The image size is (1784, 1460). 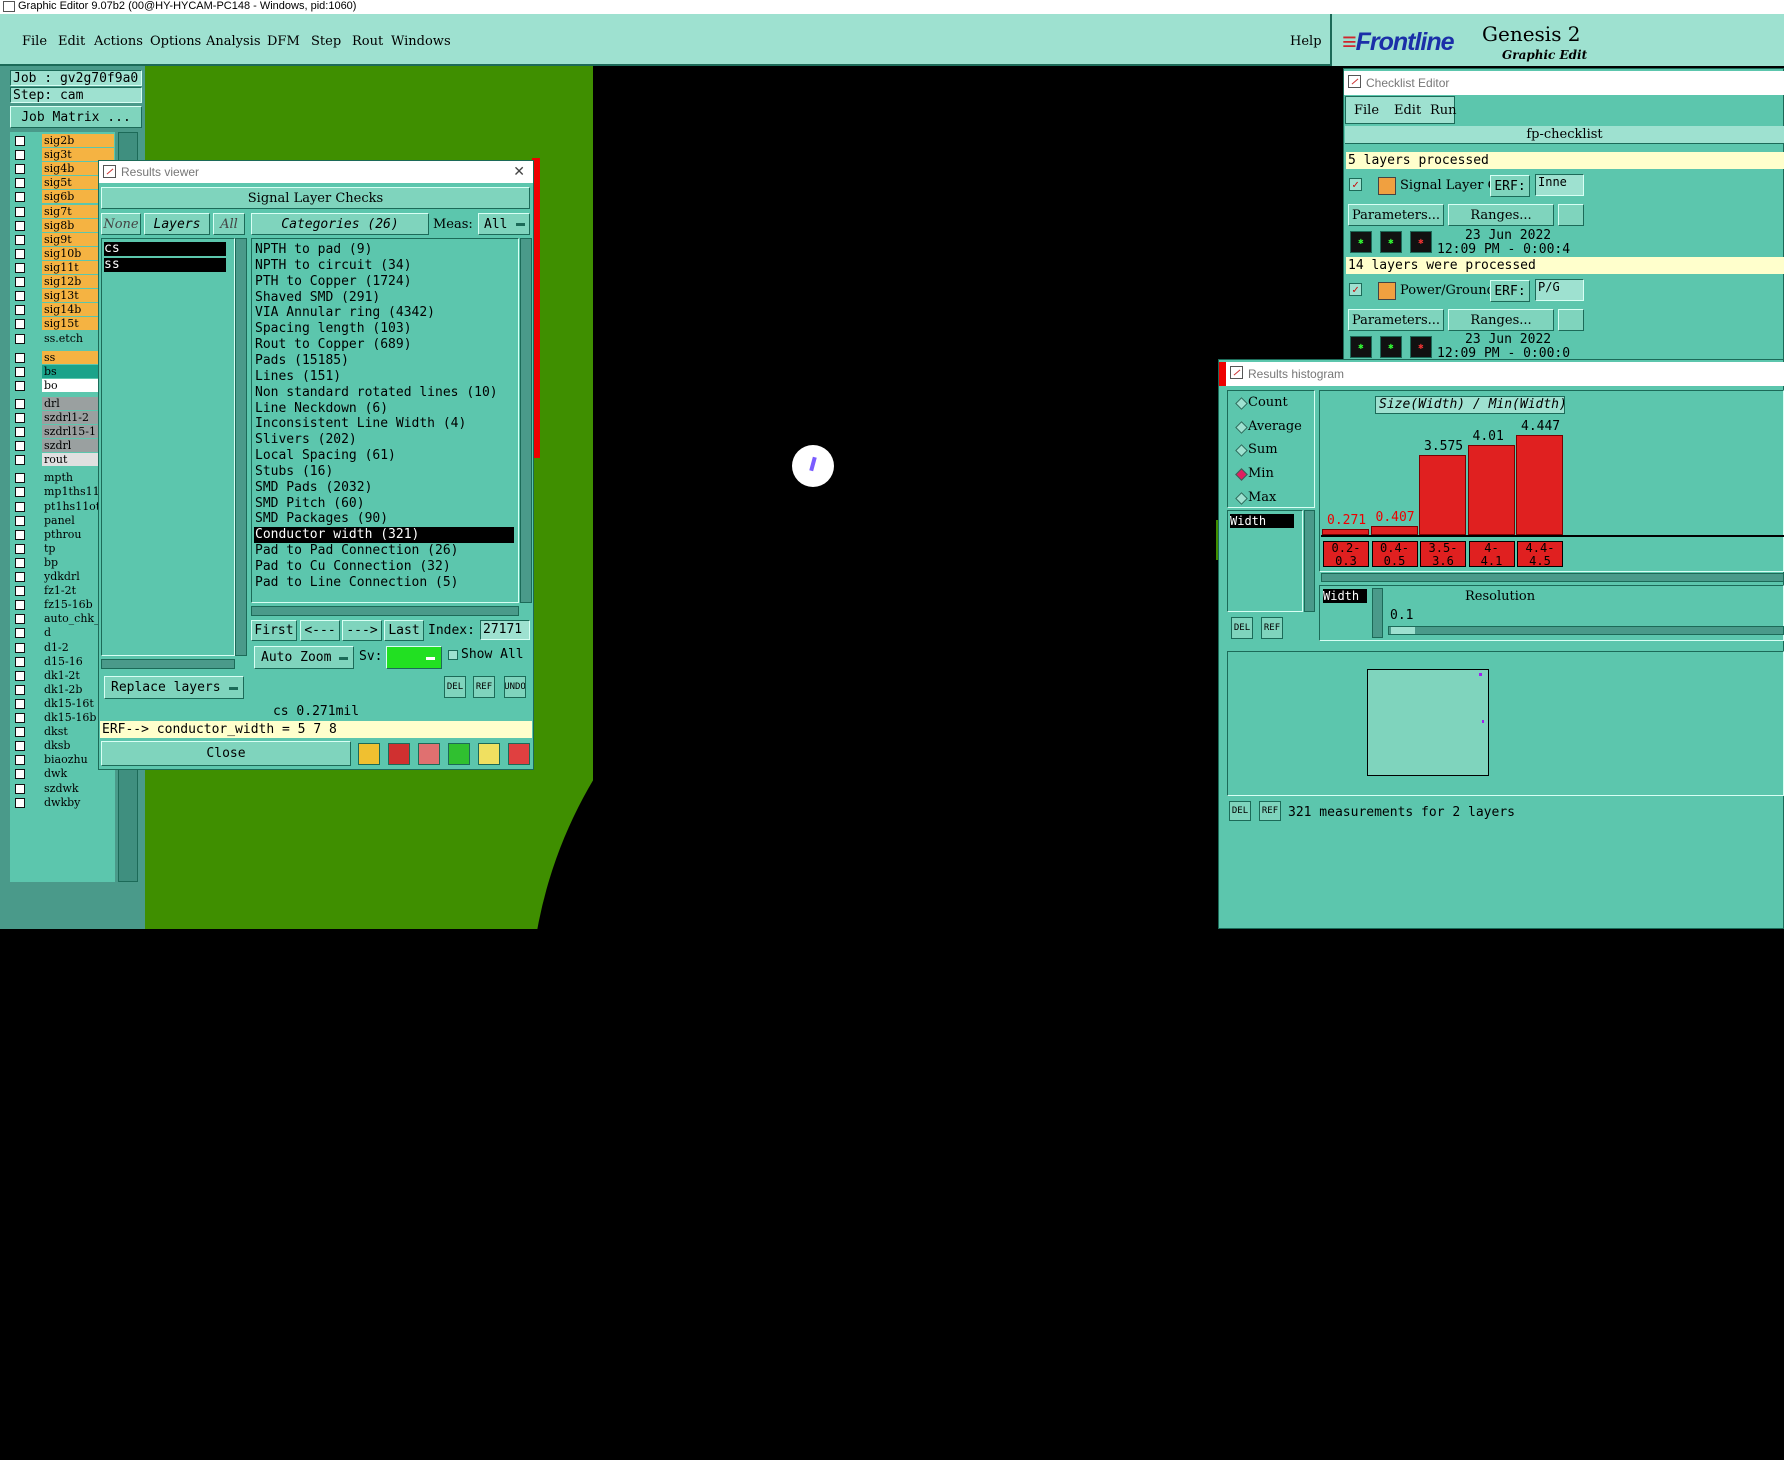 What do you see at coordinates (385, 611) in the screenshot?
I see `category-hscroll` at bounding box center [385, 611].